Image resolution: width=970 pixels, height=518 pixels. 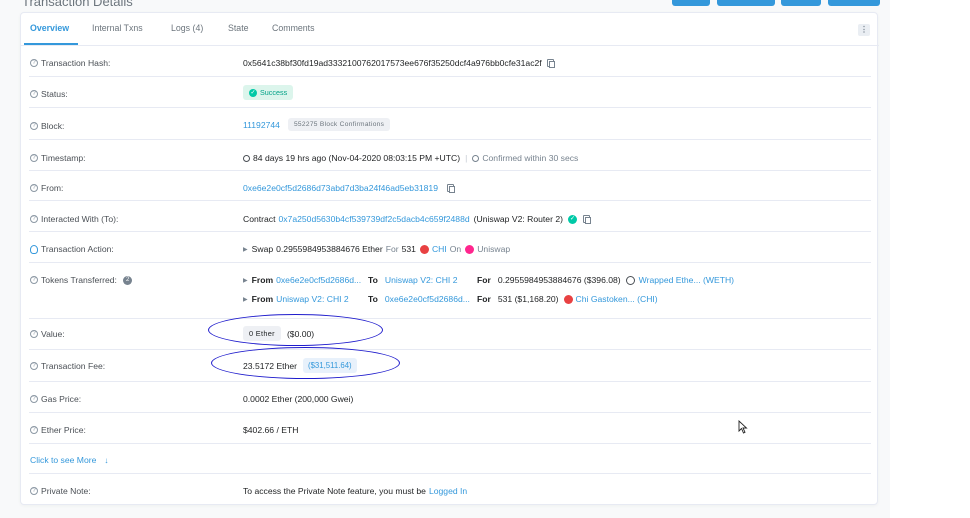 What do you see at coordinates (485, 5) in the screenshot?
I see `page-header: Transaction Details` at bounding box center [485, 5].